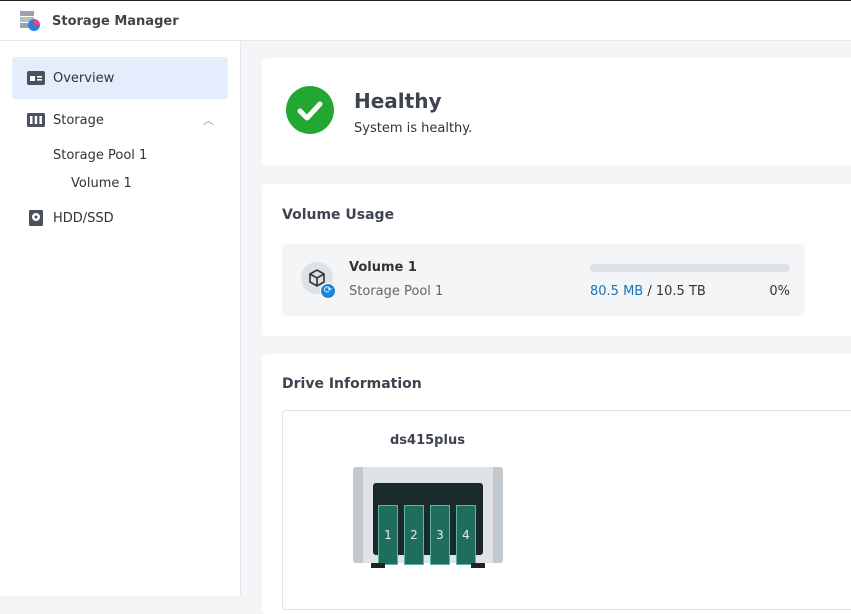 Image resolution: width=851 pixels, height=614 pixels. Describe the element at coordinates (398, 101) in the screenshot. I see `health-status: Healthy` at that location.